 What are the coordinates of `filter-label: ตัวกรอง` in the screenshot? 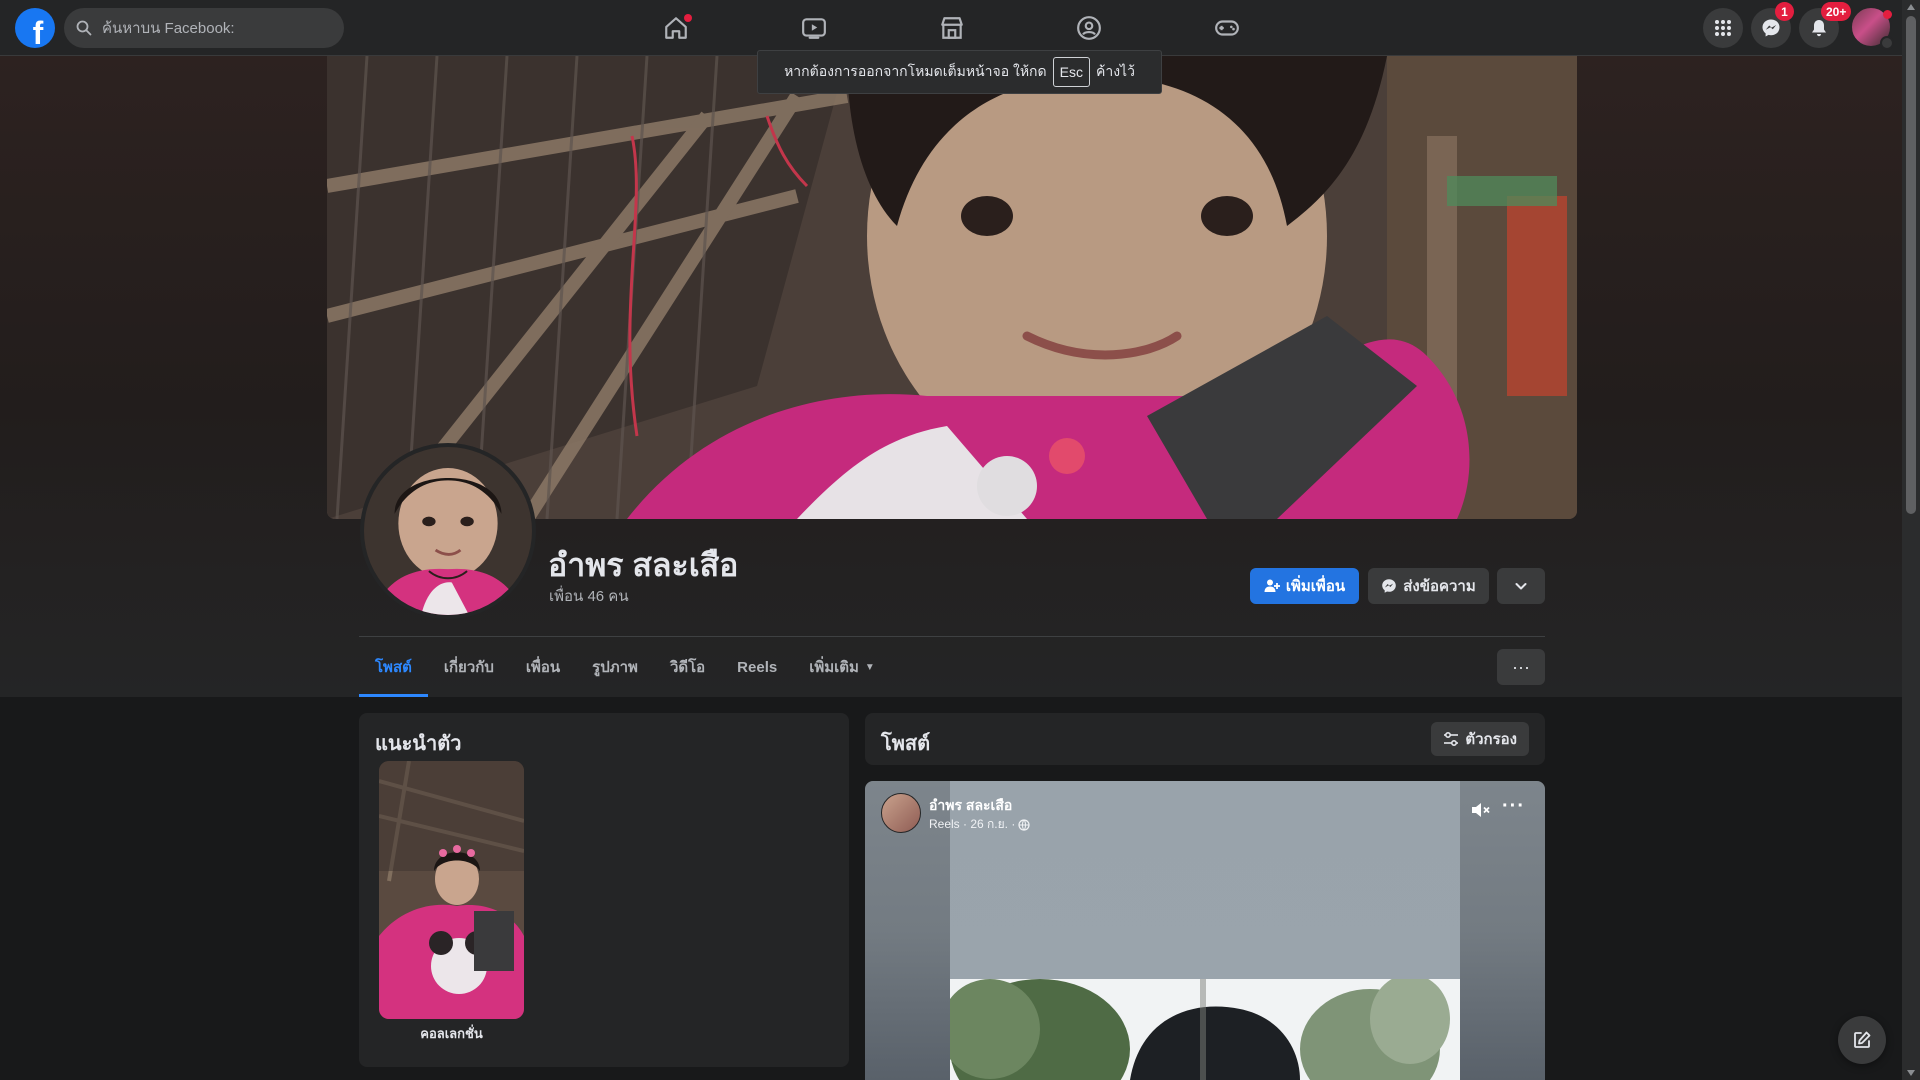 It's located at (1491, 739).